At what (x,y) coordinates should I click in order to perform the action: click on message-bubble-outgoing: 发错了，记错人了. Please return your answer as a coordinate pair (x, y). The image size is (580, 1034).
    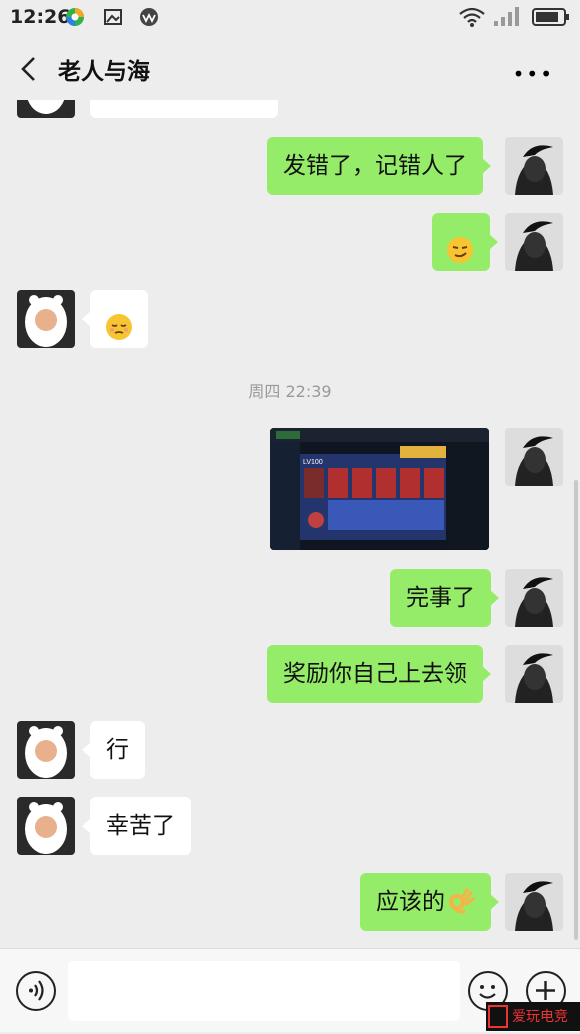
    Looking at the image, I should click on (379, 166).